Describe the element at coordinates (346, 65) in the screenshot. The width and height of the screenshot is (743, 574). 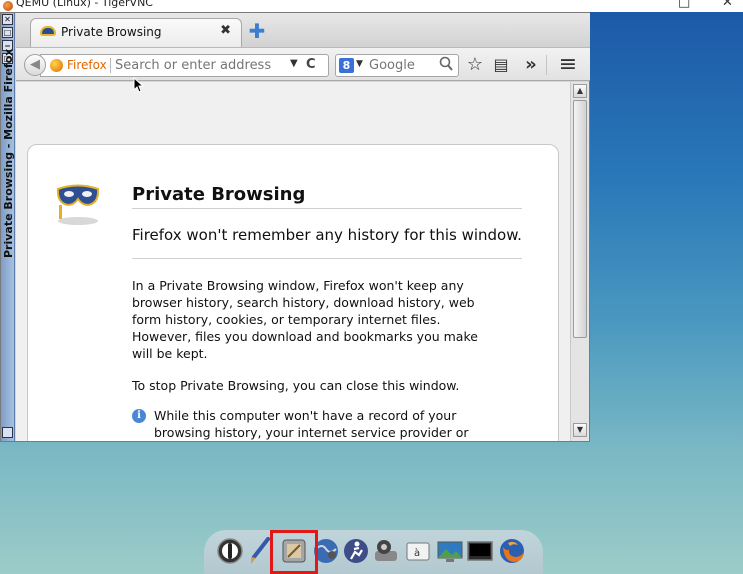
I see `google-engine-icon: 8` at that location.